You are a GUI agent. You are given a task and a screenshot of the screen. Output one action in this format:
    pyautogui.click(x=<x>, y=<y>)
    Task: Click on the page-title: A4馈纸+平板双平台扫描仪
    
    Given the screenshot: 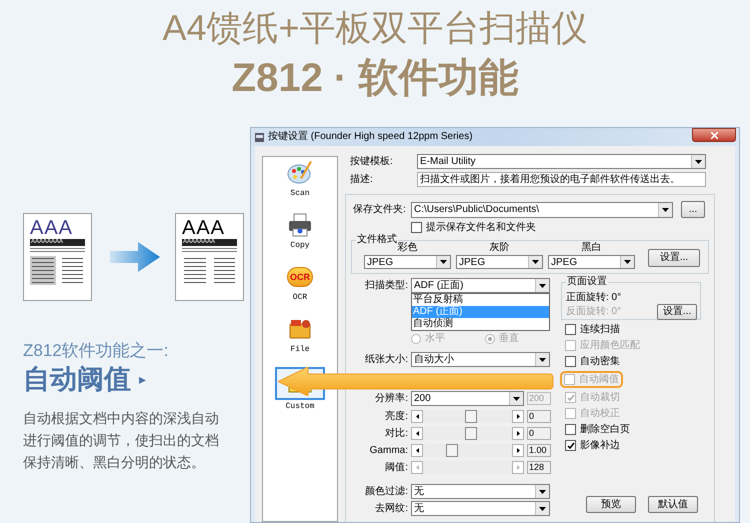 What is the action you would take?
    pyautogui.click(x=375, y=28)
    